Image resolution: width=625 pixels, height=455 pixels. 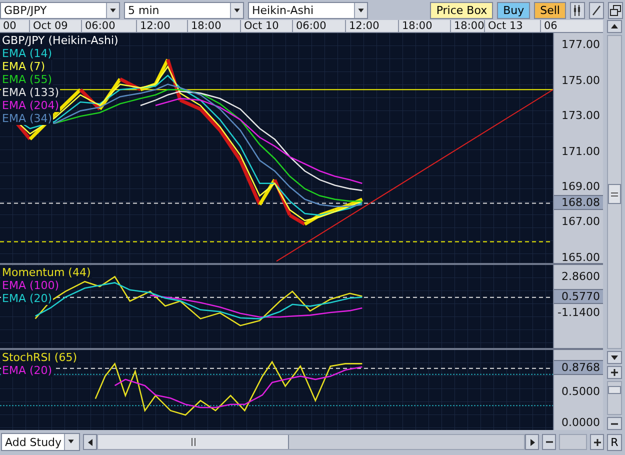 I want to click on line-tool-icon, so click(x=596, y=10).